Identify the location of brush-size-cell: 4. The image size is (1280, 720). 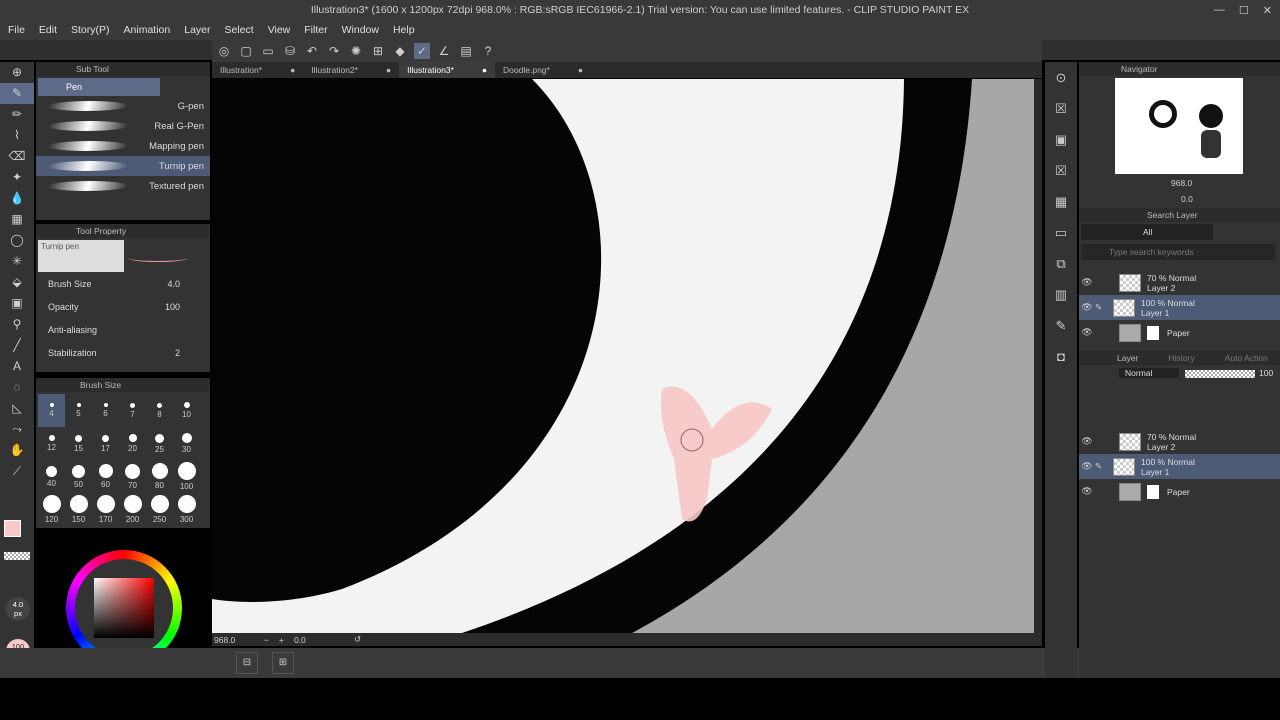
(51, 410).